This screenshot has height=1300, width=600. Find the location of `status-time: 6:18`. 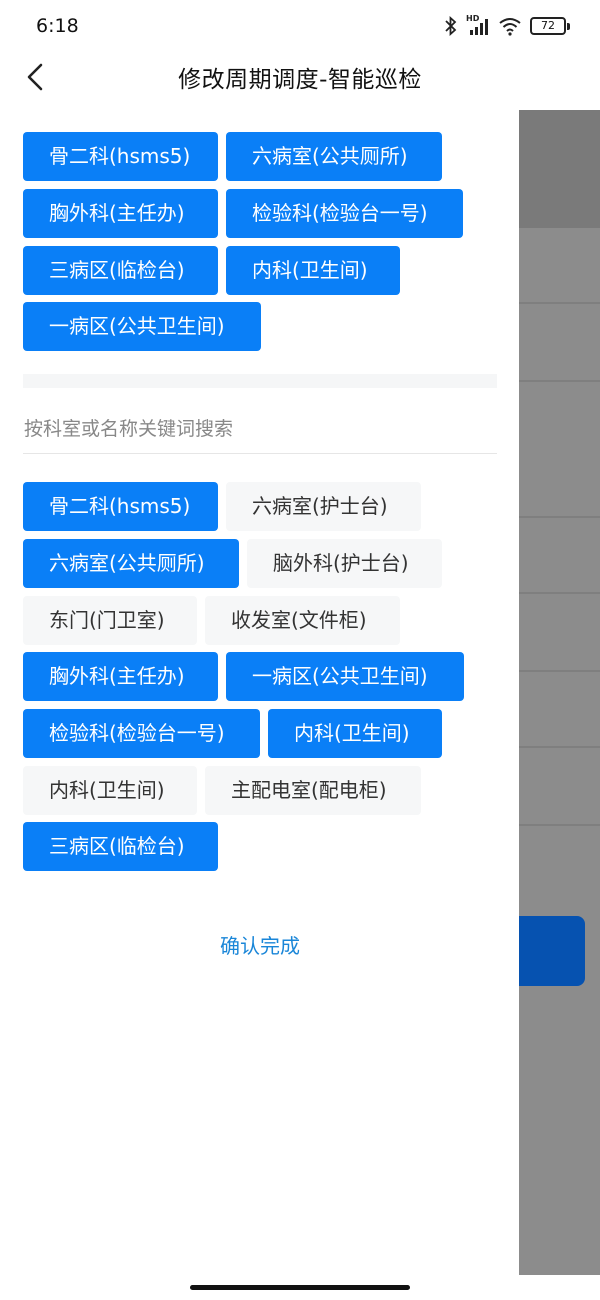

status-time: 6:18 is located at coordinates (57, 26).